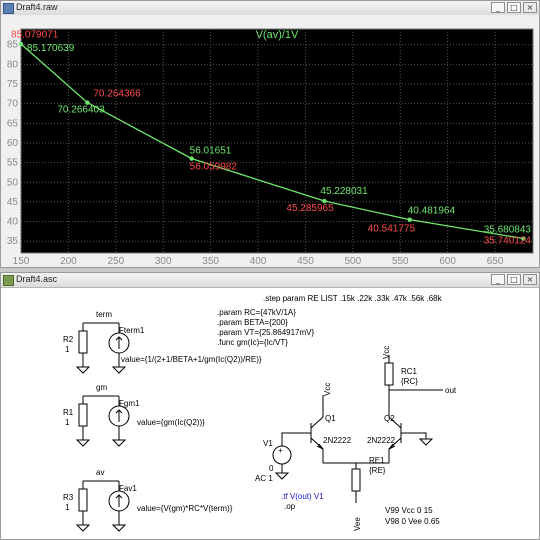 The width and height of the screenshot is (540, 540). What do you see at coordinates (412, 521) in the screenshot?
I see `v98-directive: V98 0 Vee 0.65` at bounding box center [412, 521].